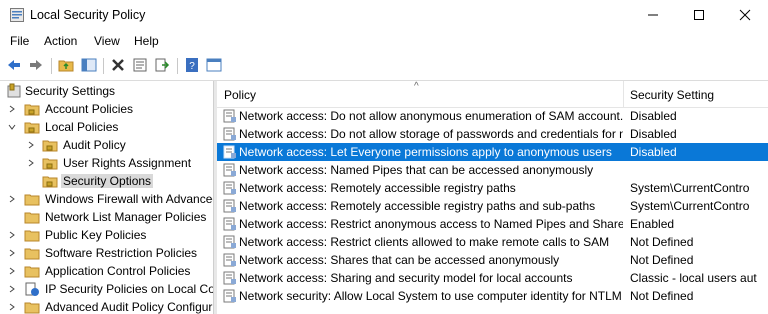  I want to click on toolbar: ?, so click(384, 66).